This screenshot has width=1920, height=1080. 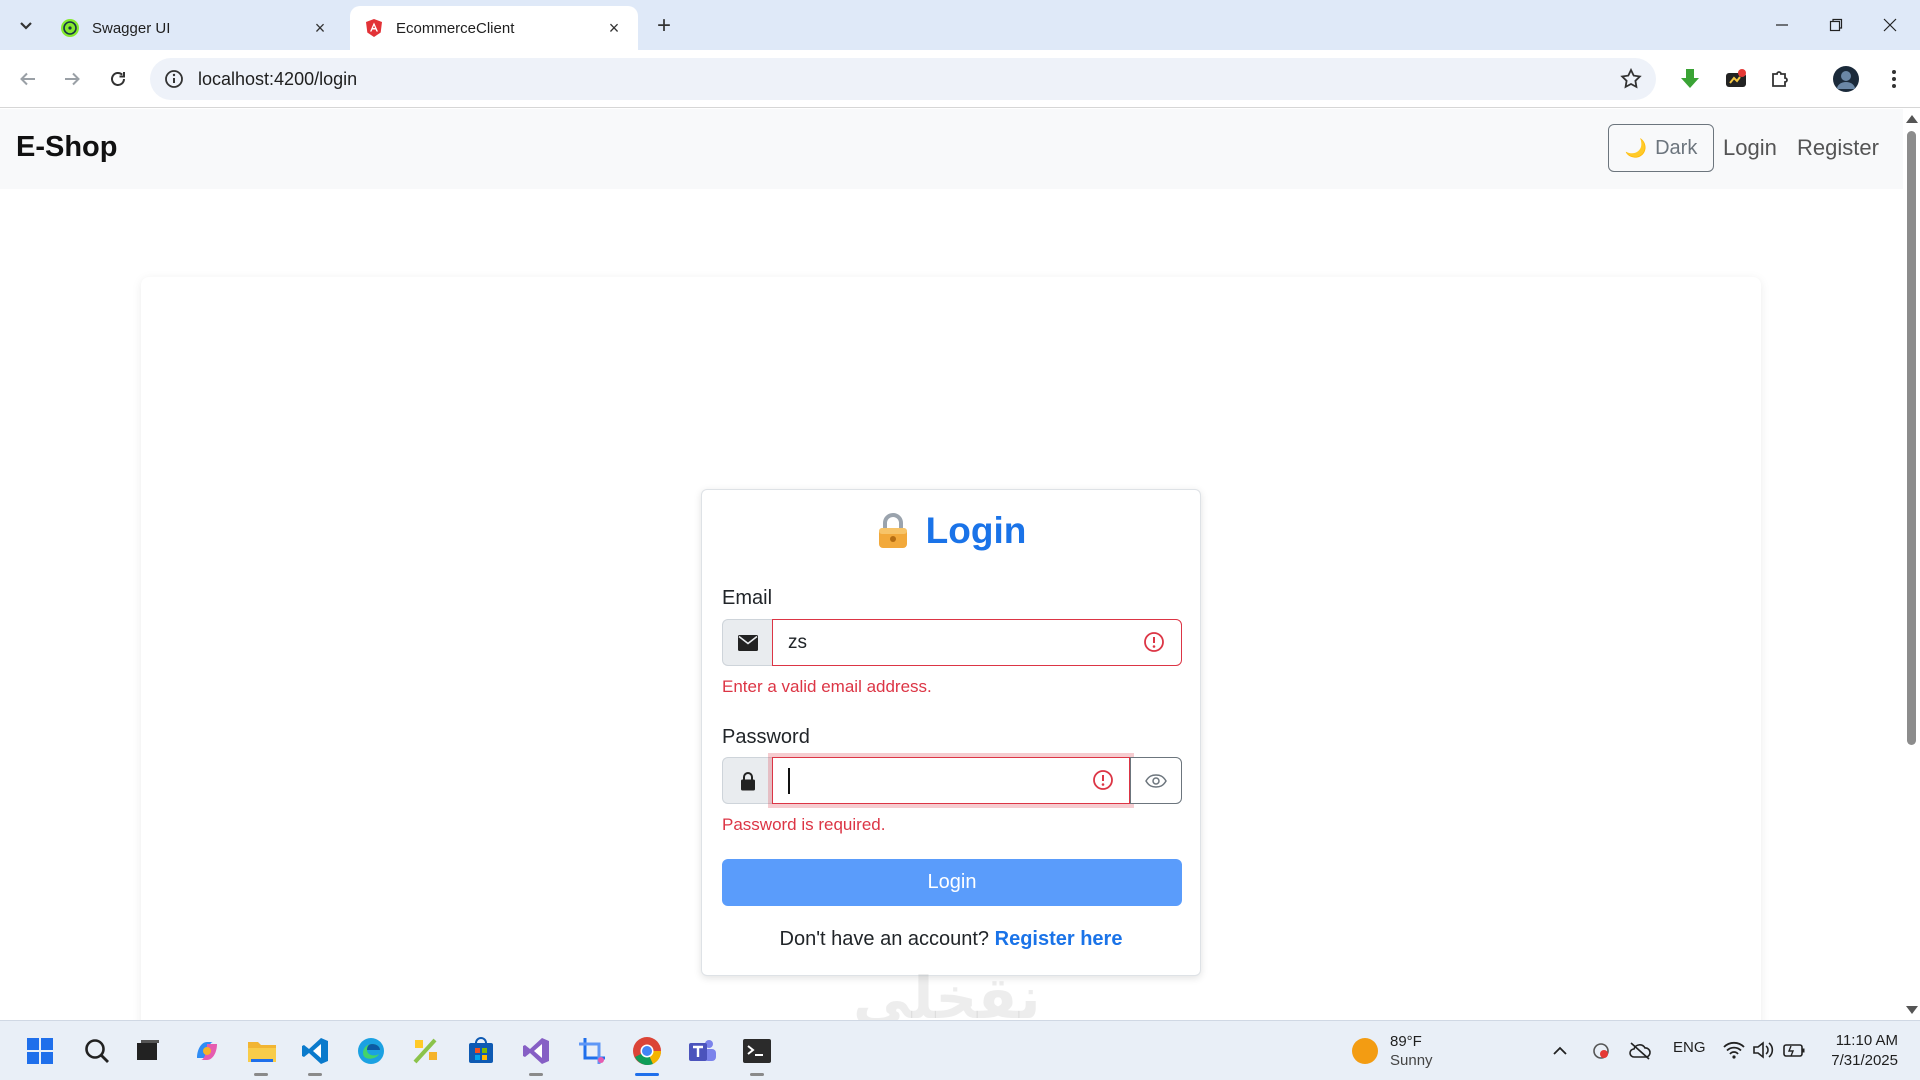 I want to click on weather-description: Sunny, so click(x=1411, y=1060).